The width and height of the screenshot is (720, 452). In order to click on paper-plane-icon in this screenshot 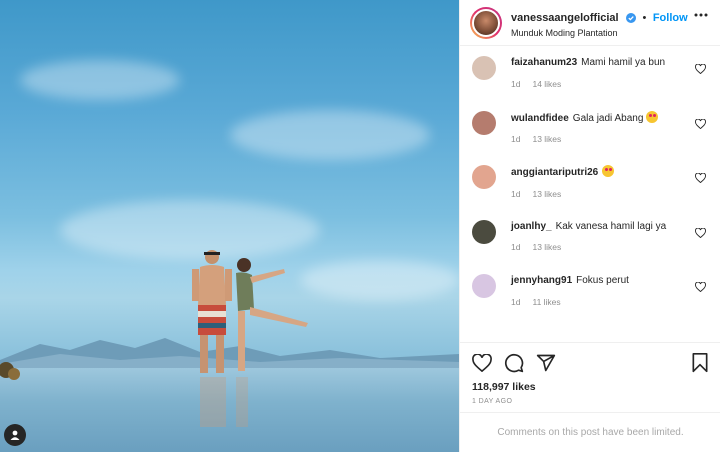, I will do `click(546, 363)`.